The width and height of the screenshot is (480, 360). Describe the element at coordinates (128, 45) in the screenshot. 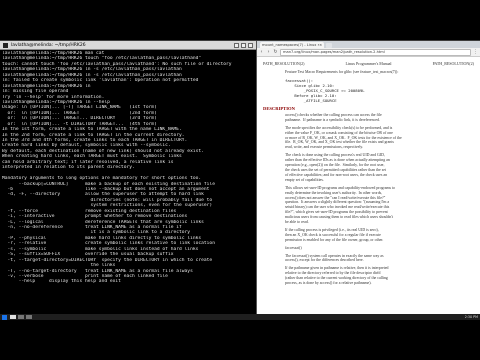

I see `terminal-titlebar: lavlatha@melinda: ~/tmp/HRK26` at that location.